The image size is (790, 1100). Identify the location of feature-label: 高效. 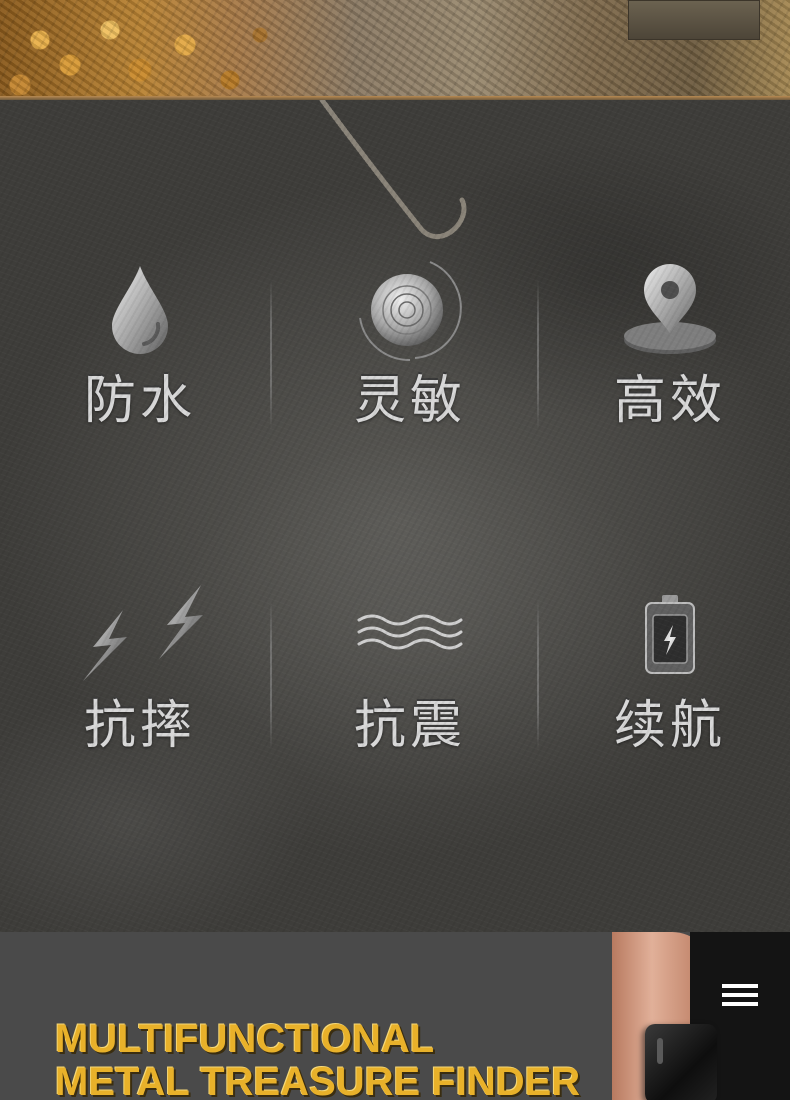
(667, 400).